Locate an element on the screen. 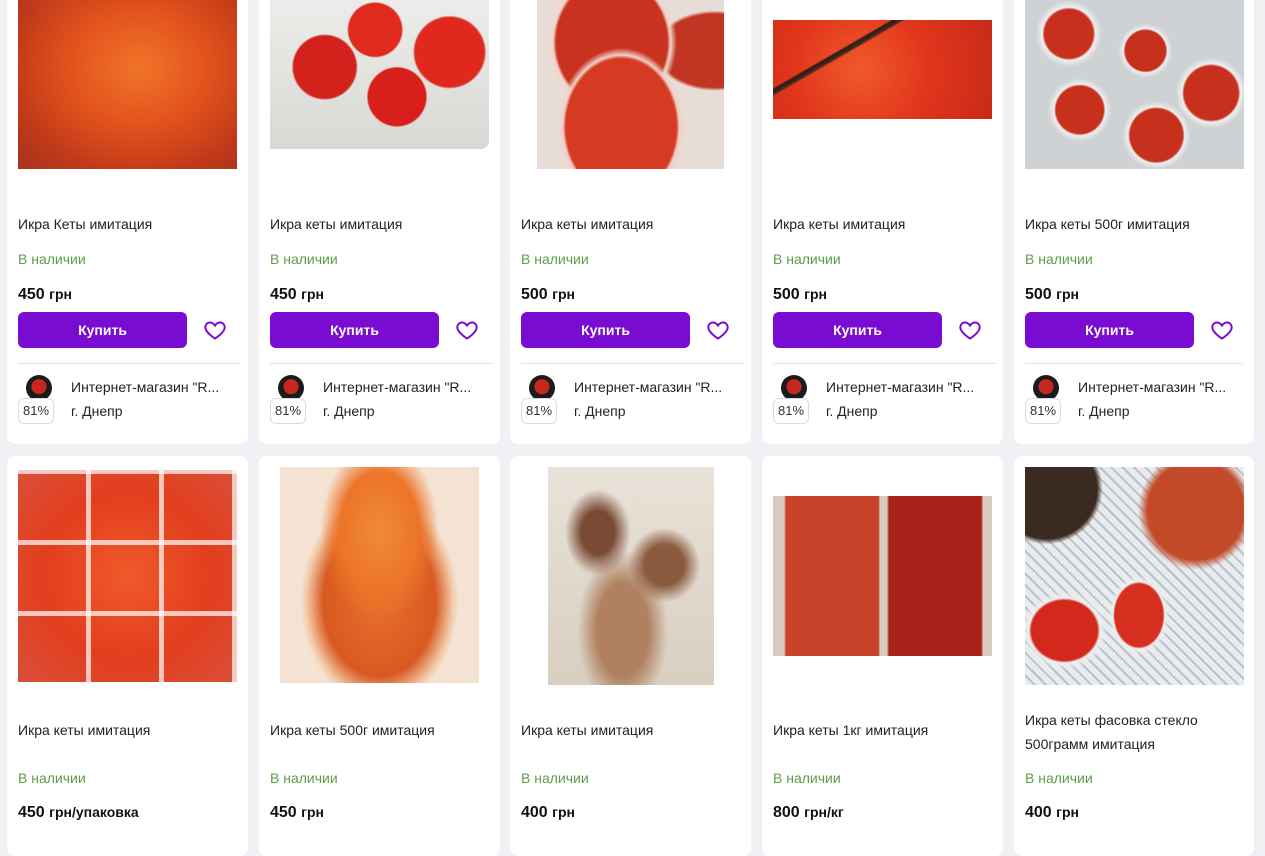  price-unit: грн/упаковка is located at coordinates (94, 812).